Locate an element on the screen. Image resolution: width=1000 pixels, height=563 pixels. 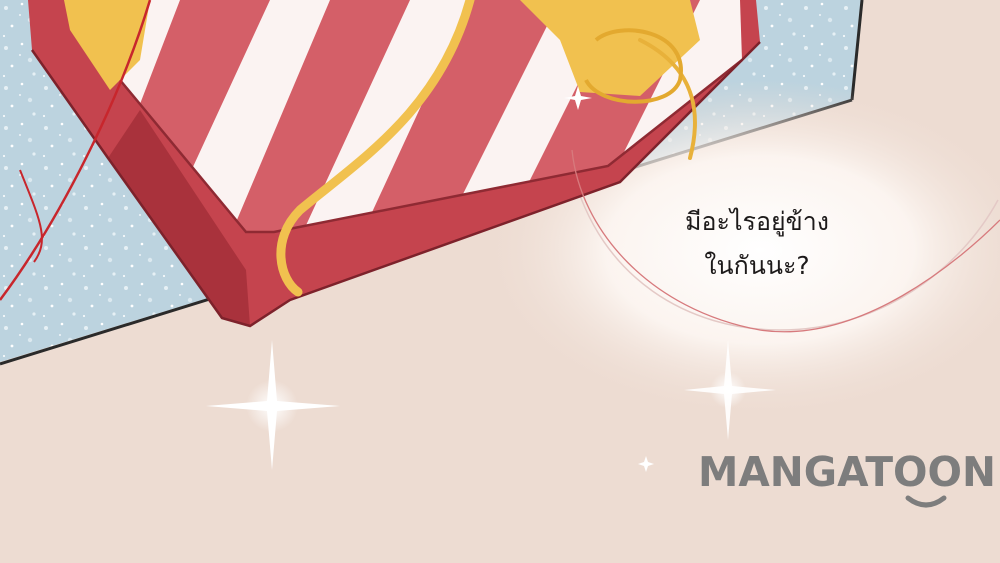
sparkle-small is located at coordinates (646, 464).